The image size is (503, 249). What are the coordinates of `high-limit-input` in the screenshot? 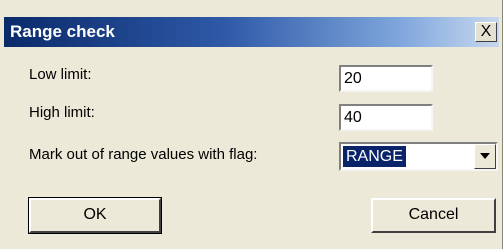 It's located at (386, 117).